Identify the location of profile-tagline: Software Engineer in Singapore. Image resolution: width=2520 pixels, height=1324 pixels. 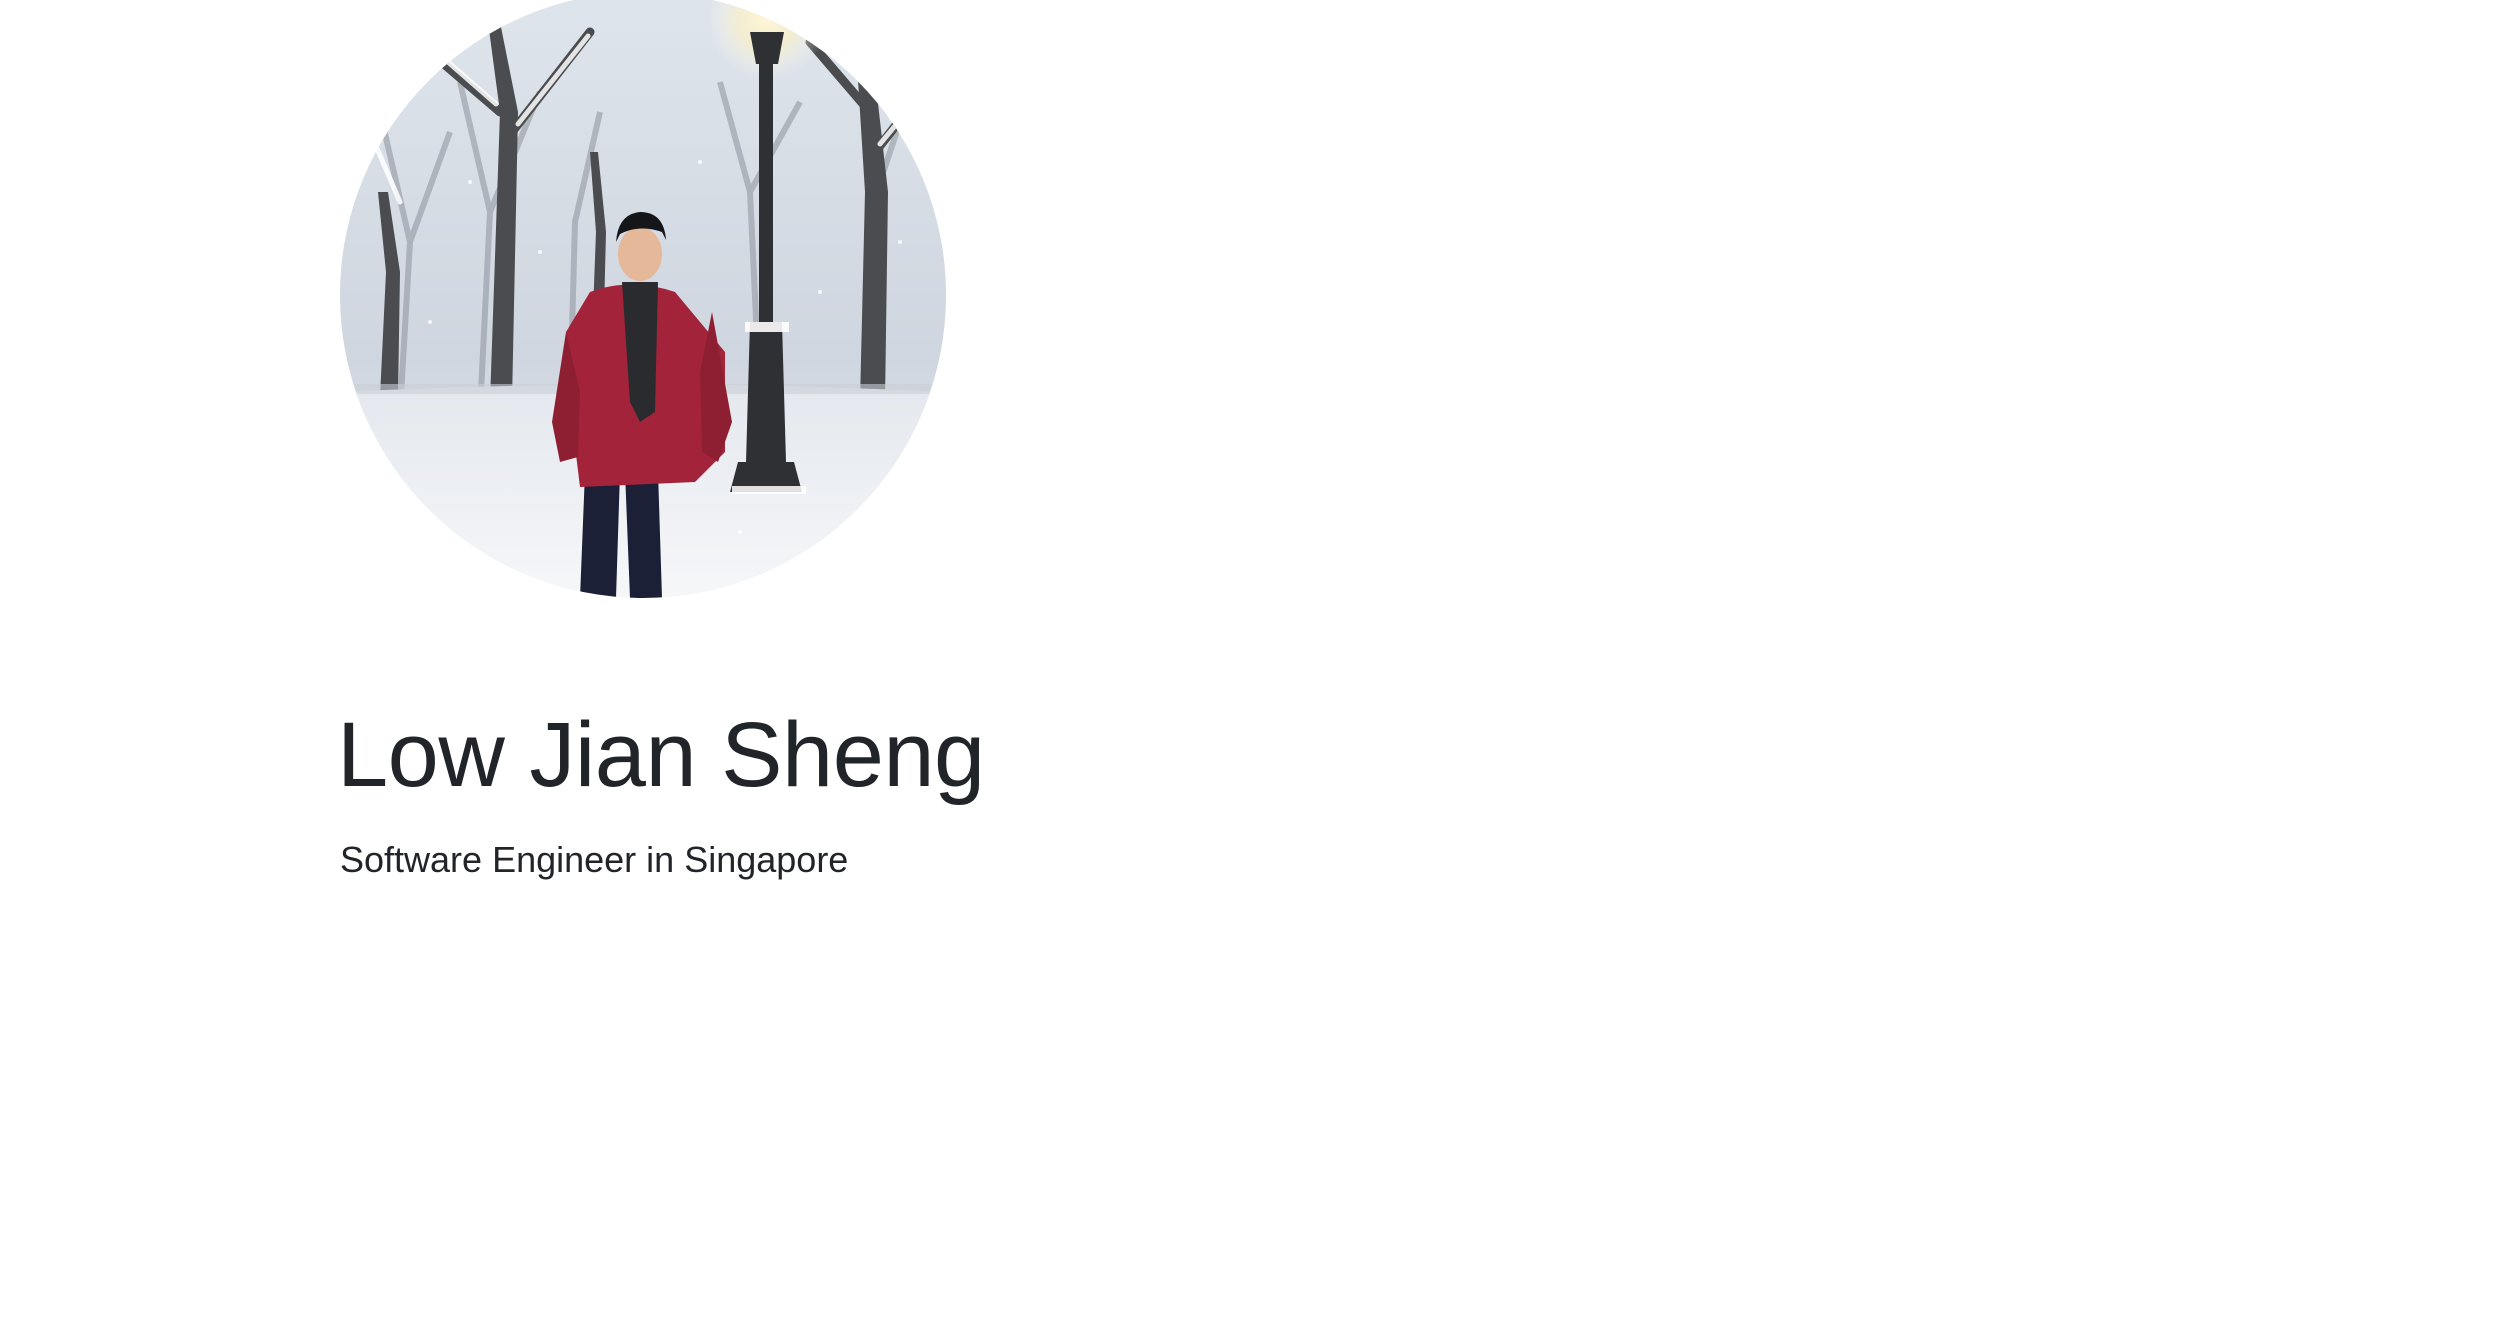
(594, 859).